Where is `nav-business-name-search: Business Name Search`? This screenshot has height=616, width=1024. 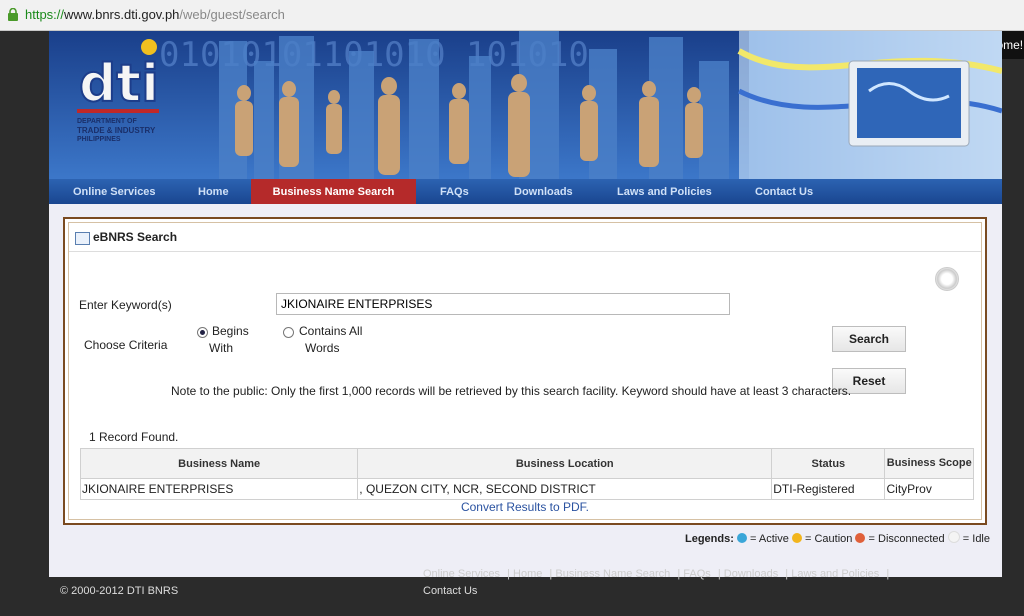 nav-business-name-search: Business Name Search is located at coordinates (333, 191).